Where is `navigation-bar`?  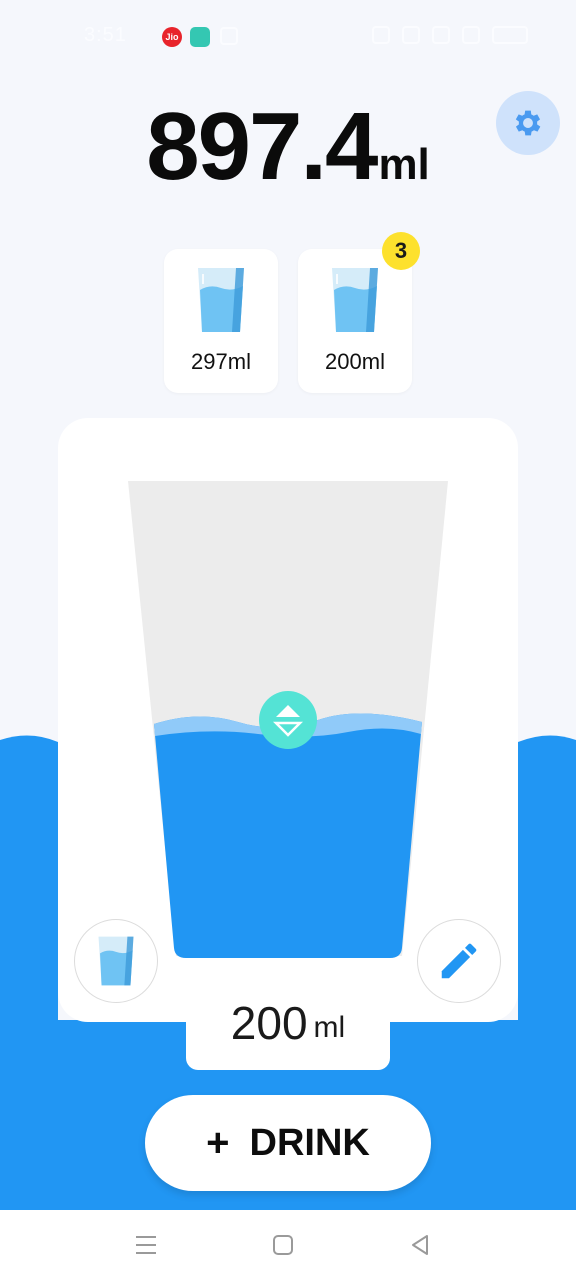 navigation-bar is located at coordinates (288, 1245).